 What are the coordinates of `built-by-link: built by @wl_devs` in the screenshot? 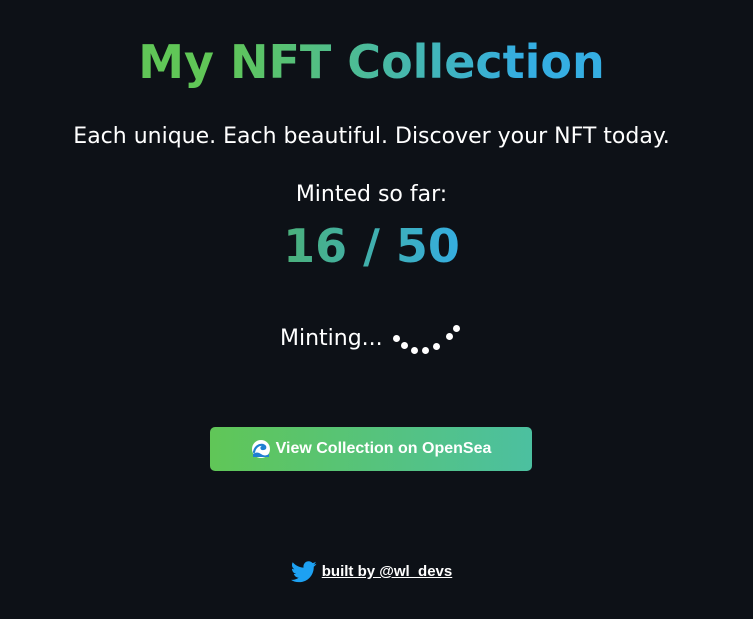 It's located at (387, 572).